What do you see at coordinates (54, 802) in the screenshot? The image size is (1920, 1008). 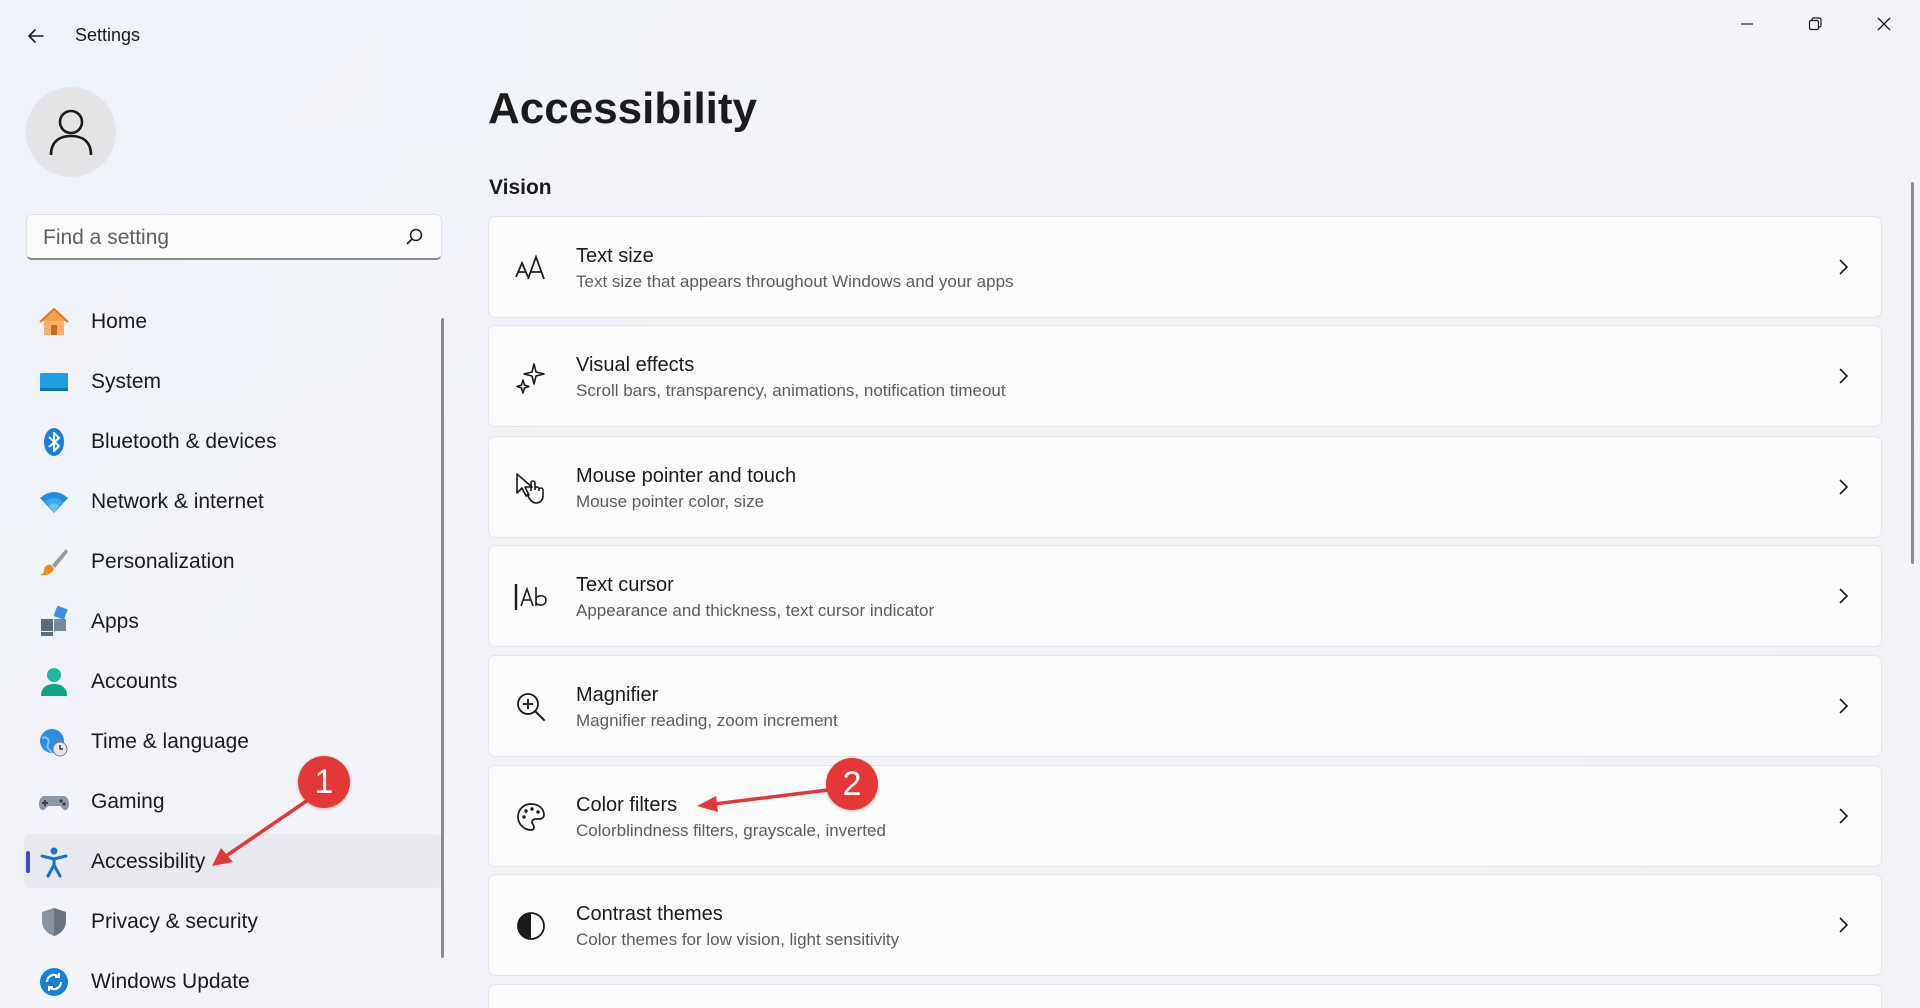 I see `gamepad-icon` at bounding box center [54, 802].